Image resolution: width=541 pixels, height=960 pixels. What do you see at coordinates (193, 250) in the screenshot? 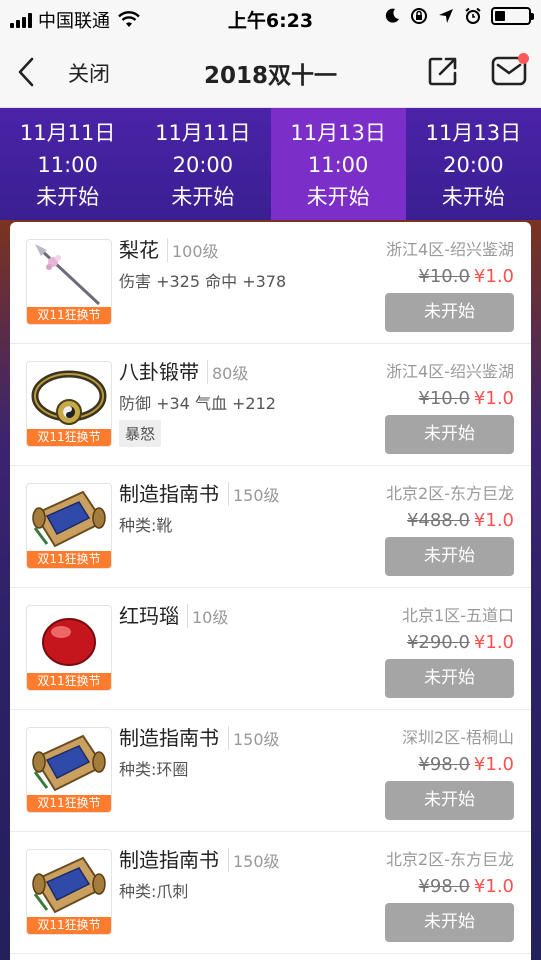
I see `item-level: 100级` at bounding box center [193, 250].